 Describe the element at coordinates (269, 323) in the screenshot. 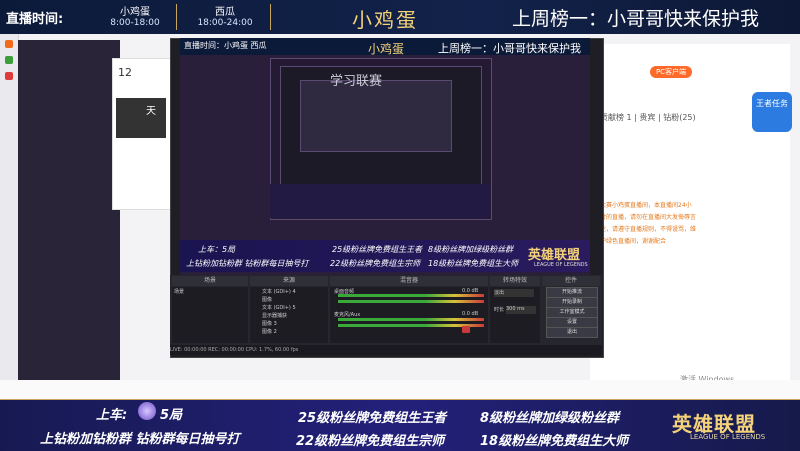

I see `source-item: 图像 3` at that location.